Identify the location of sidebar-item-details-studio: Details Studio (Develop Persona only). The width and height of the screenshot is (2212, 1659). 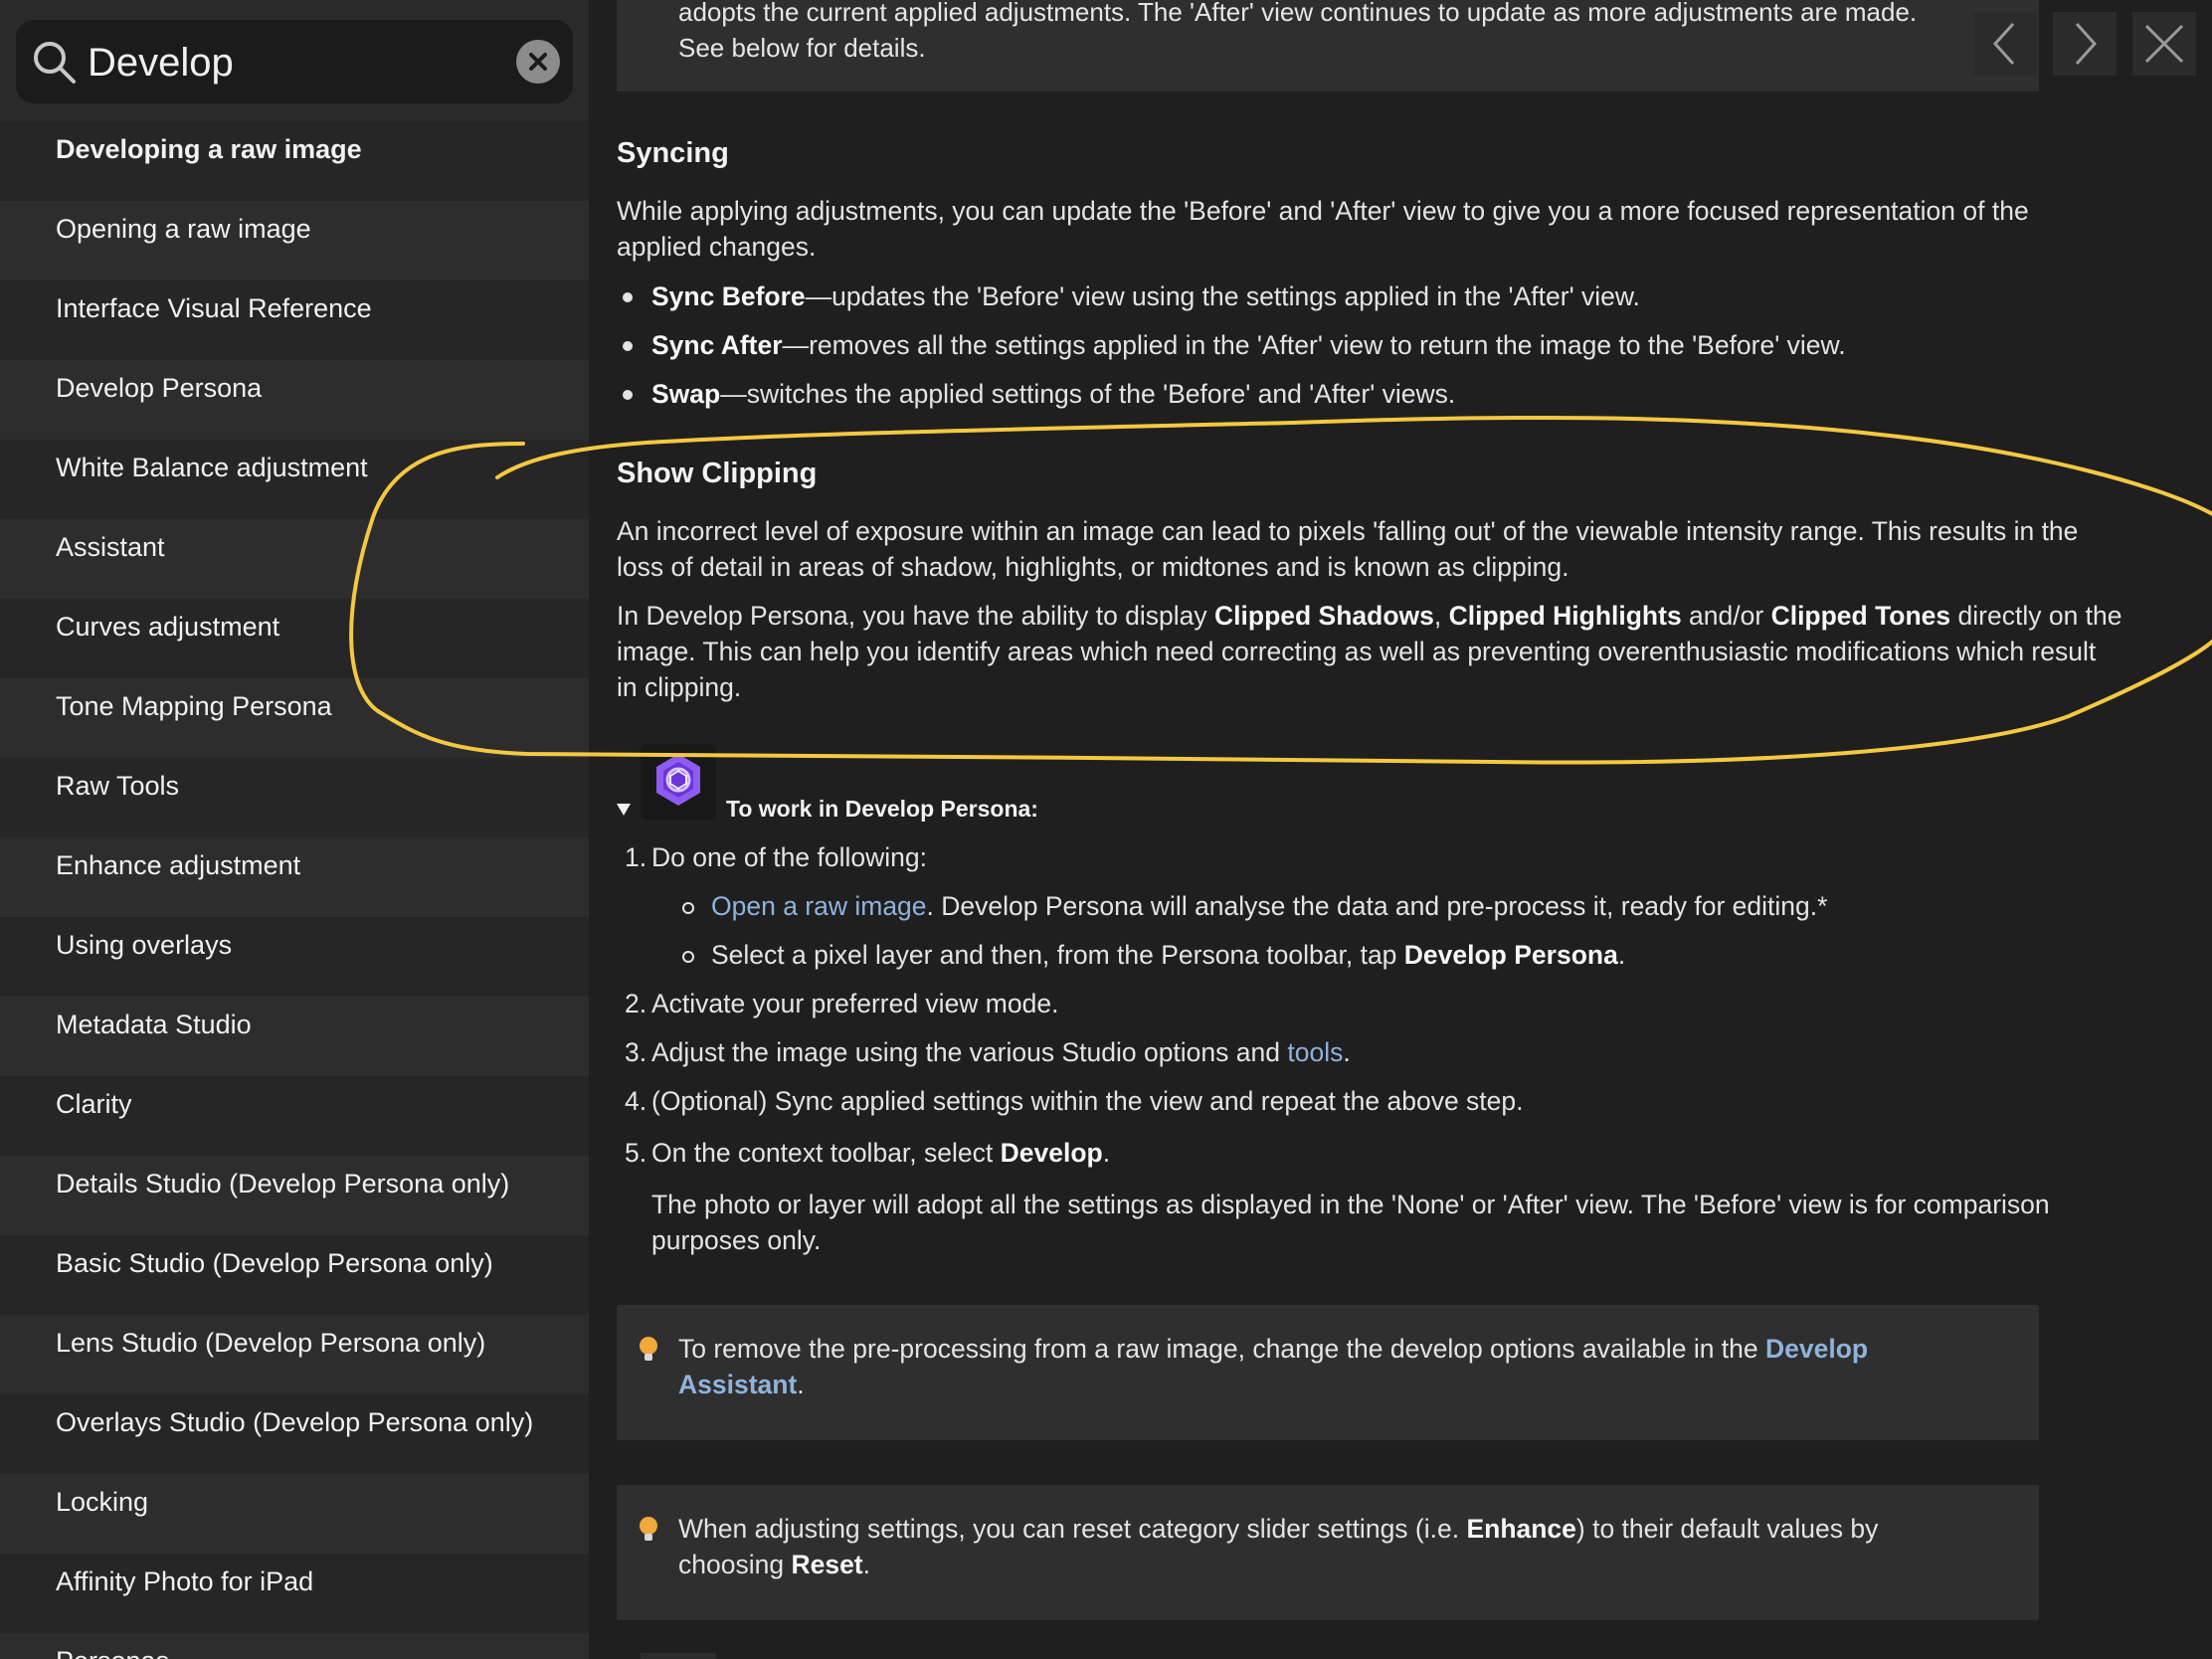
(294, 1195).